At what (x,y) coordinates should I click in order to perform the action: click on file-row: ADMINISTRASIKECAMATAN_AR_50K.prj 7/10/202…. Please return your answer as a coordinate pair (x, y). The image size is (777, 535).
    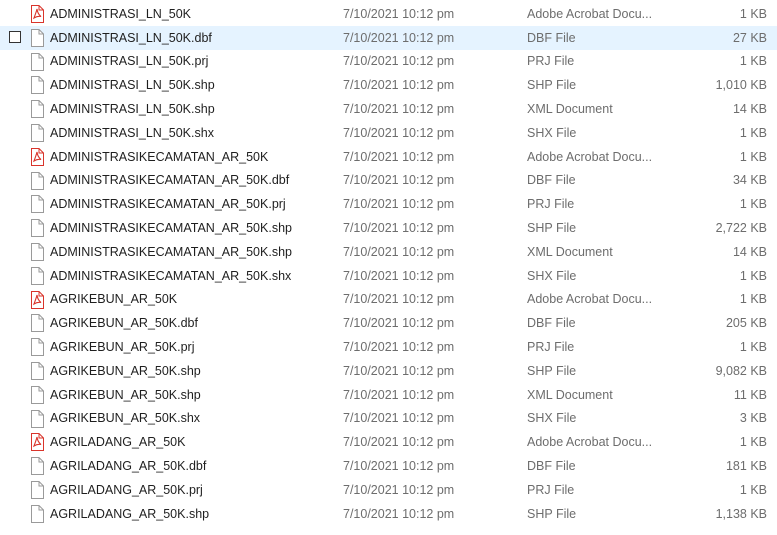
    Looking at the image, I should click on (388, 204).